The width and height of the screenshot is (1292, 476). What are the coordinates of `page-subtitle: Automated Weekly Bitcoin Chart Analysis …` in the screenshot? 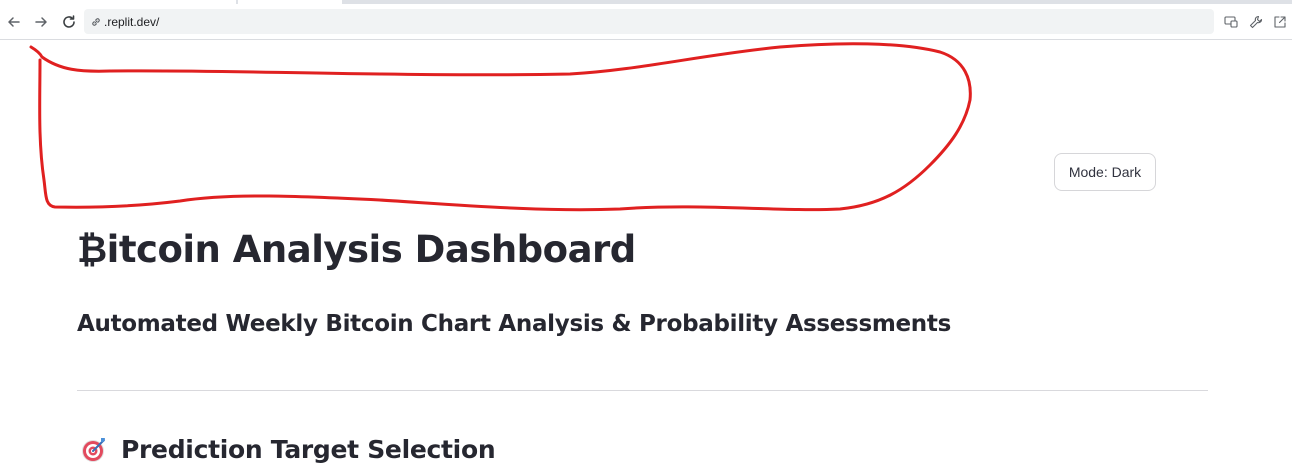 It's located at (514, 324).